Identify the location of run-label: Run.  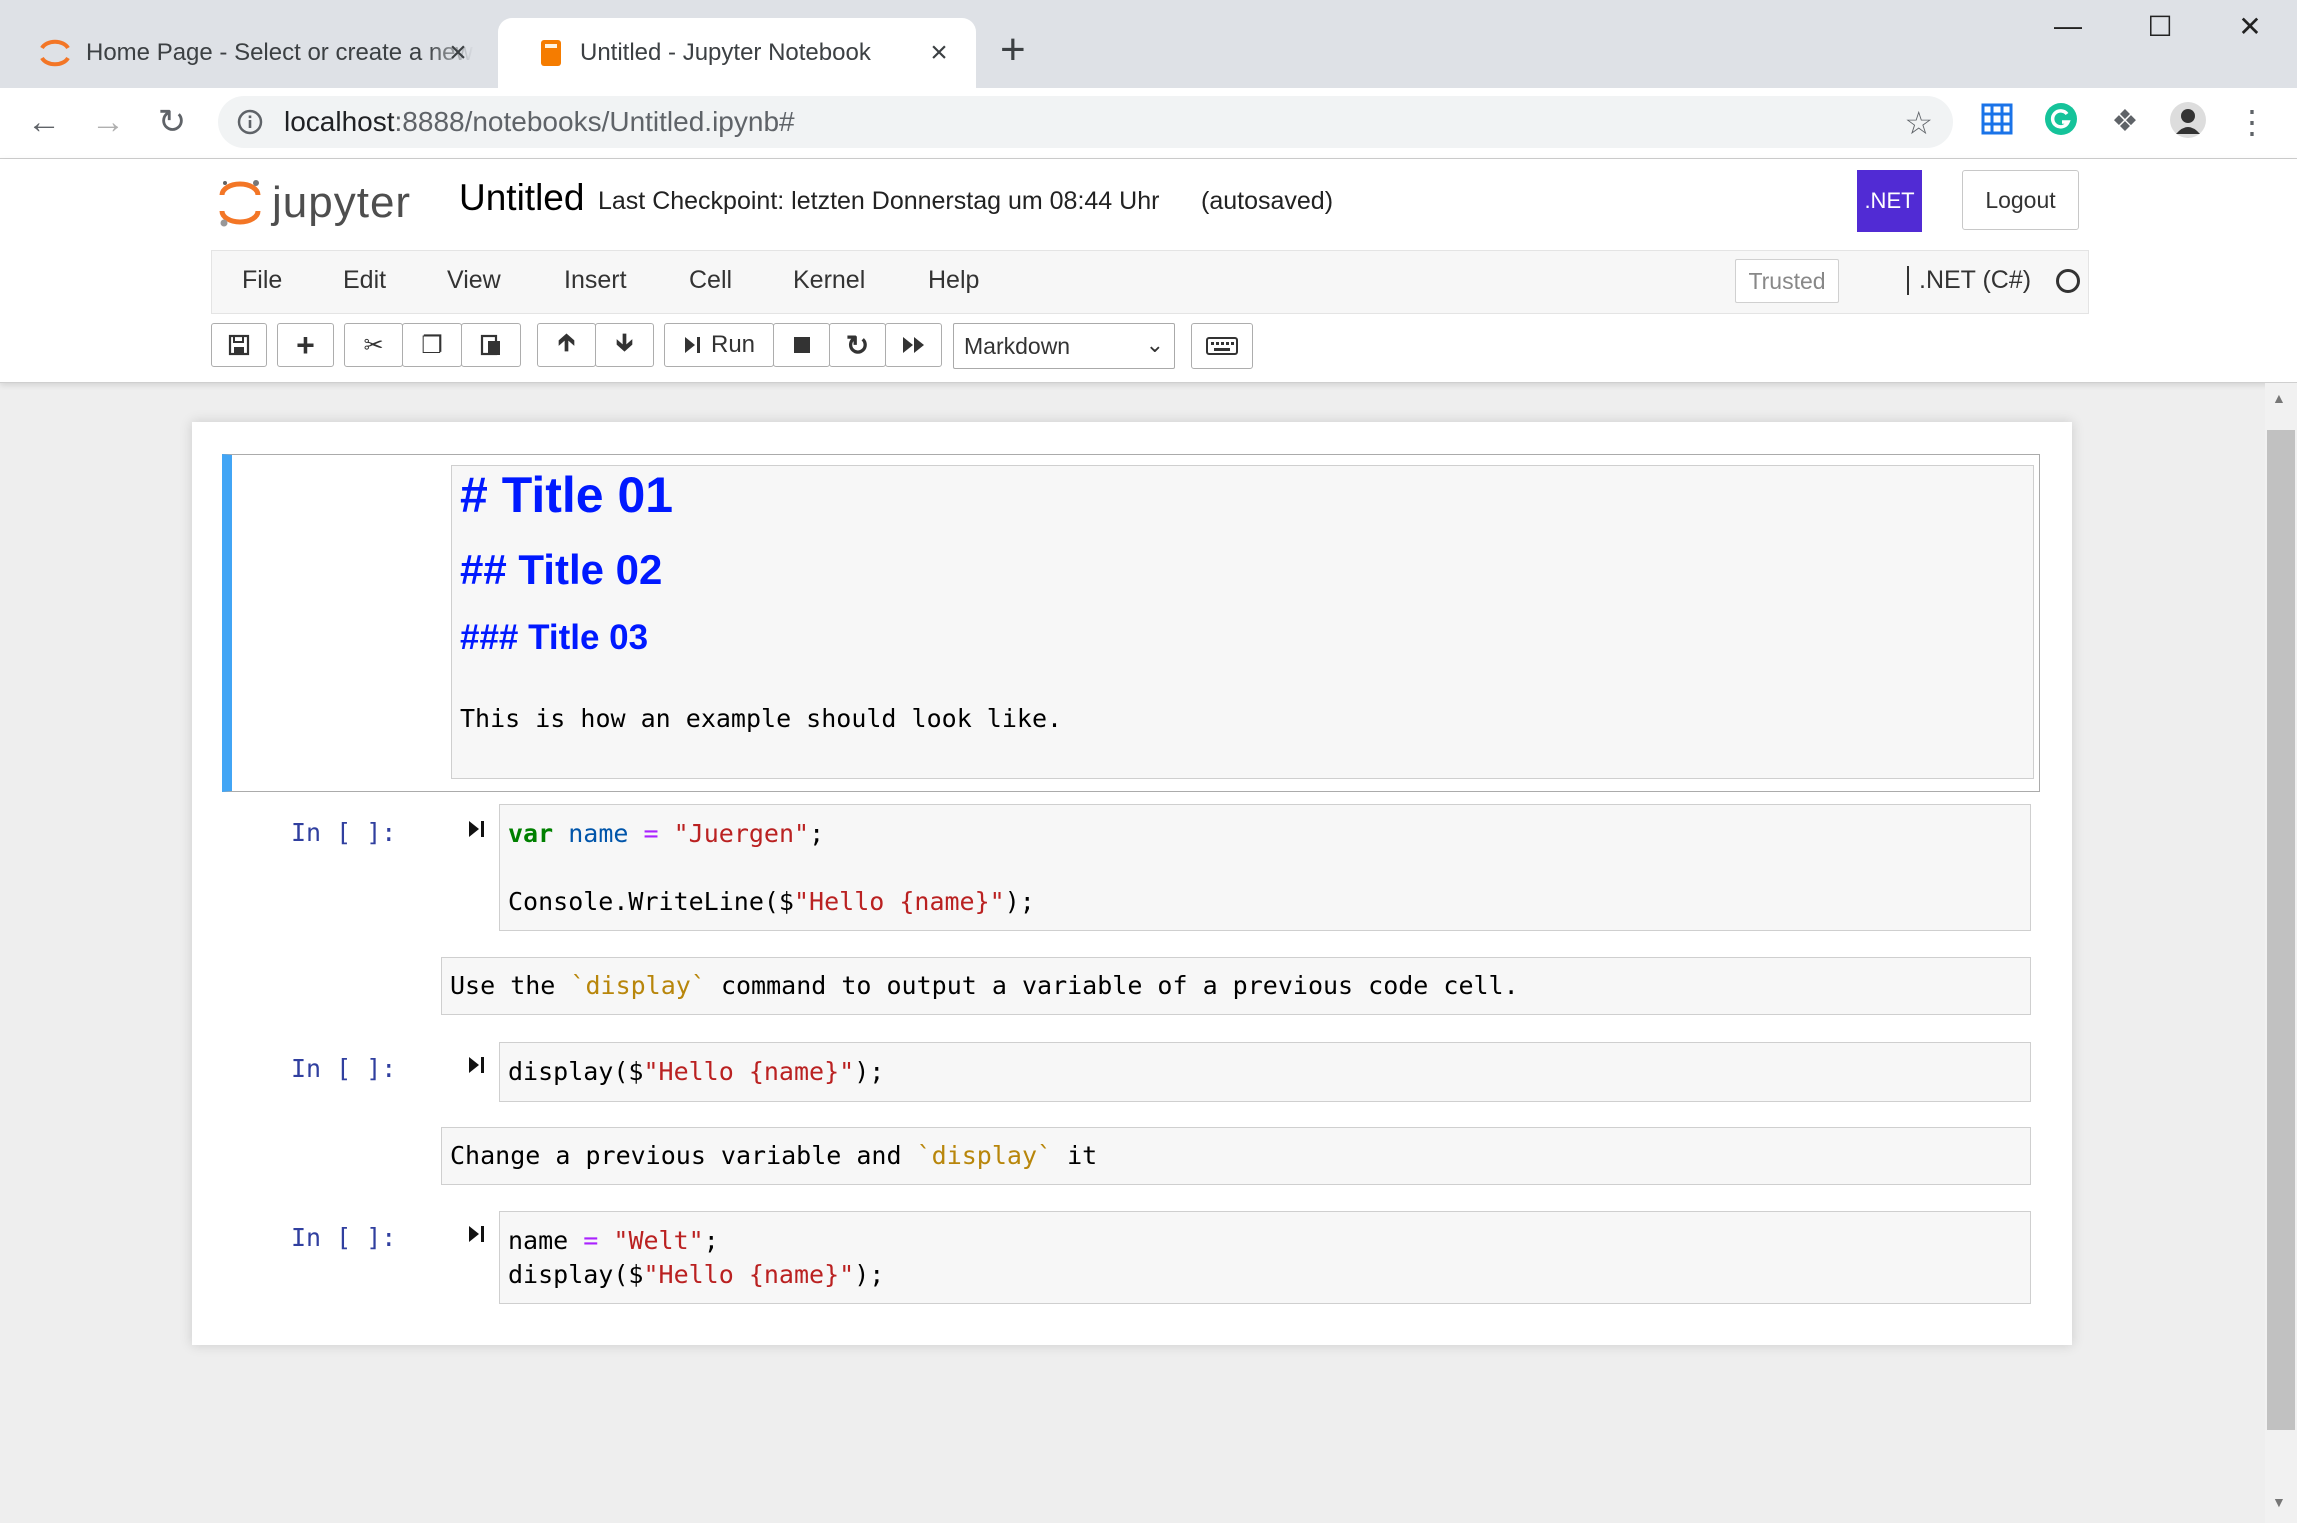
(733, 344).